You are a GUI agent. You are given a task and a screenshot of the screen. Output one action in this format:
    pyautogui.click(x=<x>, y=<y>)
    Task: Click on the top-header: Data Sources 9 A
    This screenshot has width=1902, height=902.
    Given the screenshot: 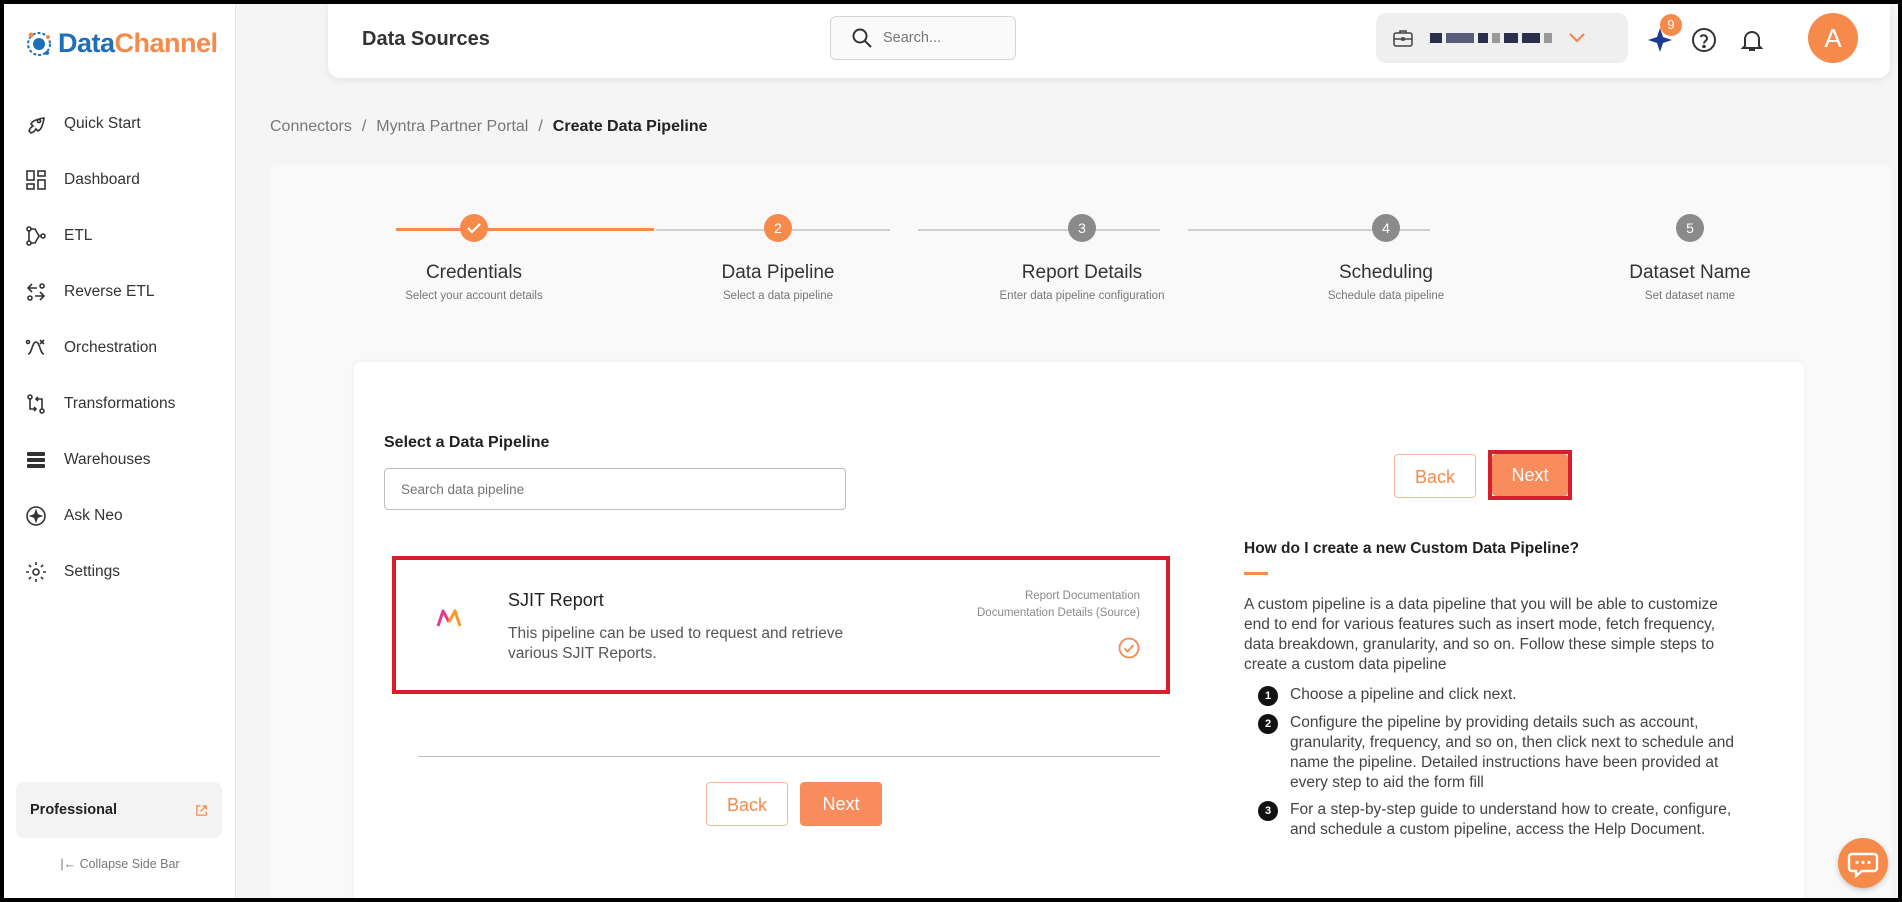 What is the action you would take?
    pyautogui.click(x=1109, y=41)
    